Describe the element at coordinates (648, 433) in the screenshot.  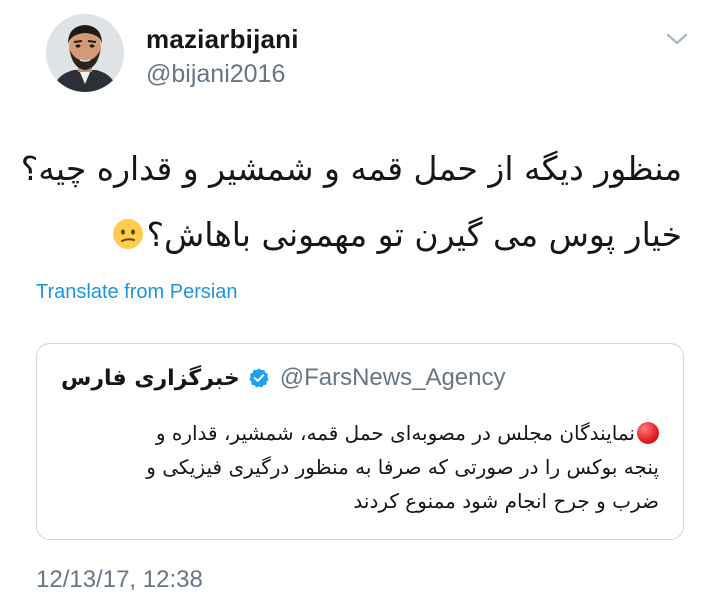
I see `red-circle-emoji-icon` at that location.